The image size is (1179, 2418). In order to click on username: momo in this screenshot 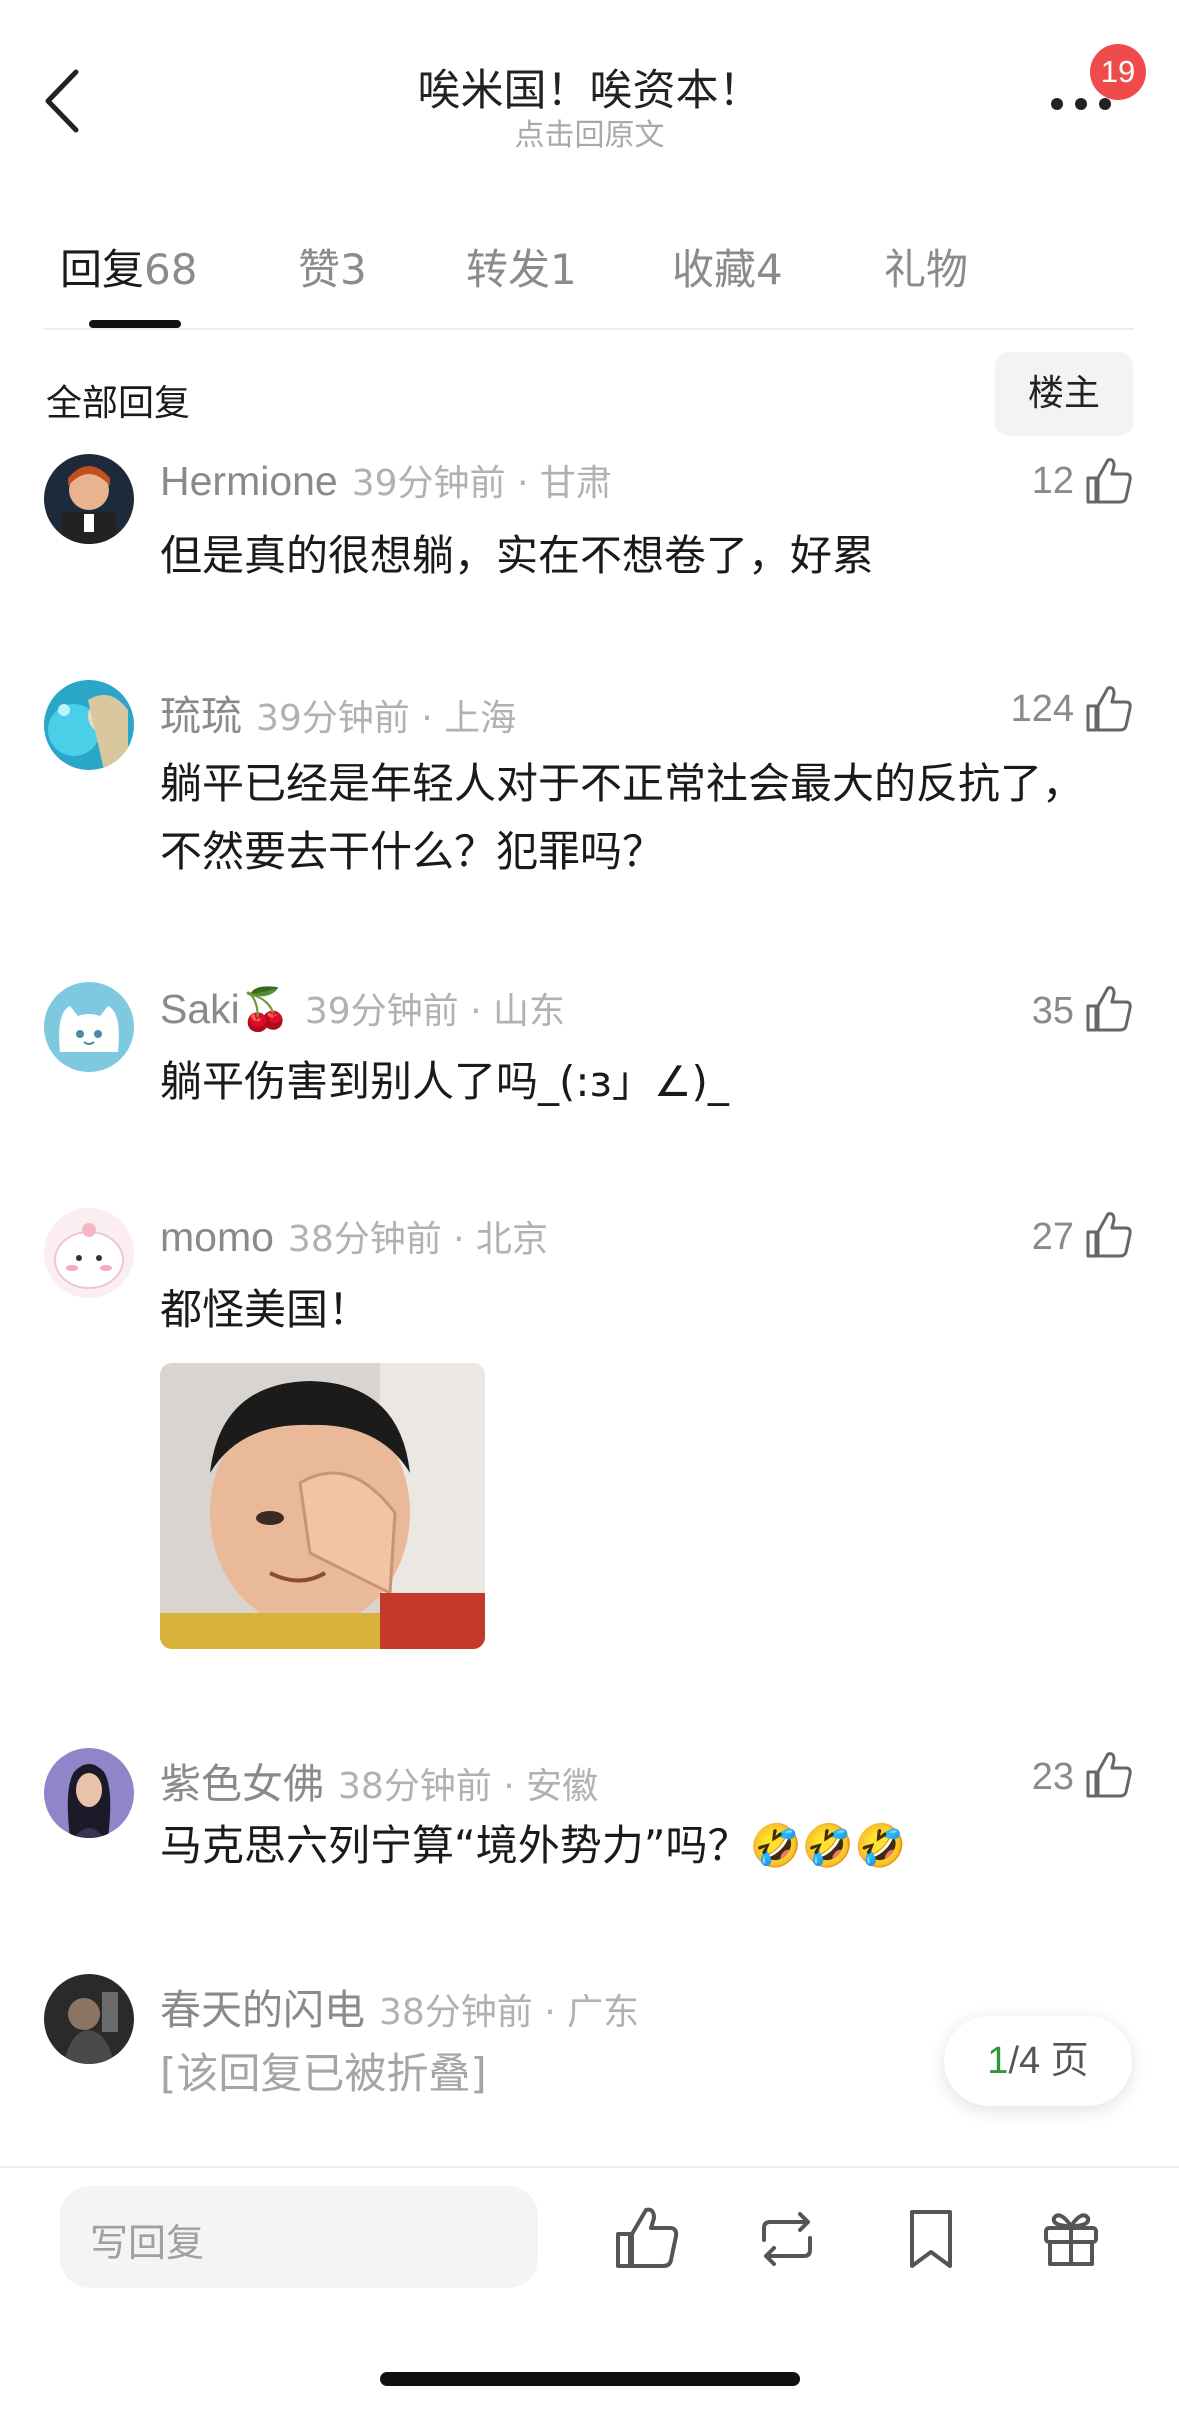, I will do `click(217, 1237)`.